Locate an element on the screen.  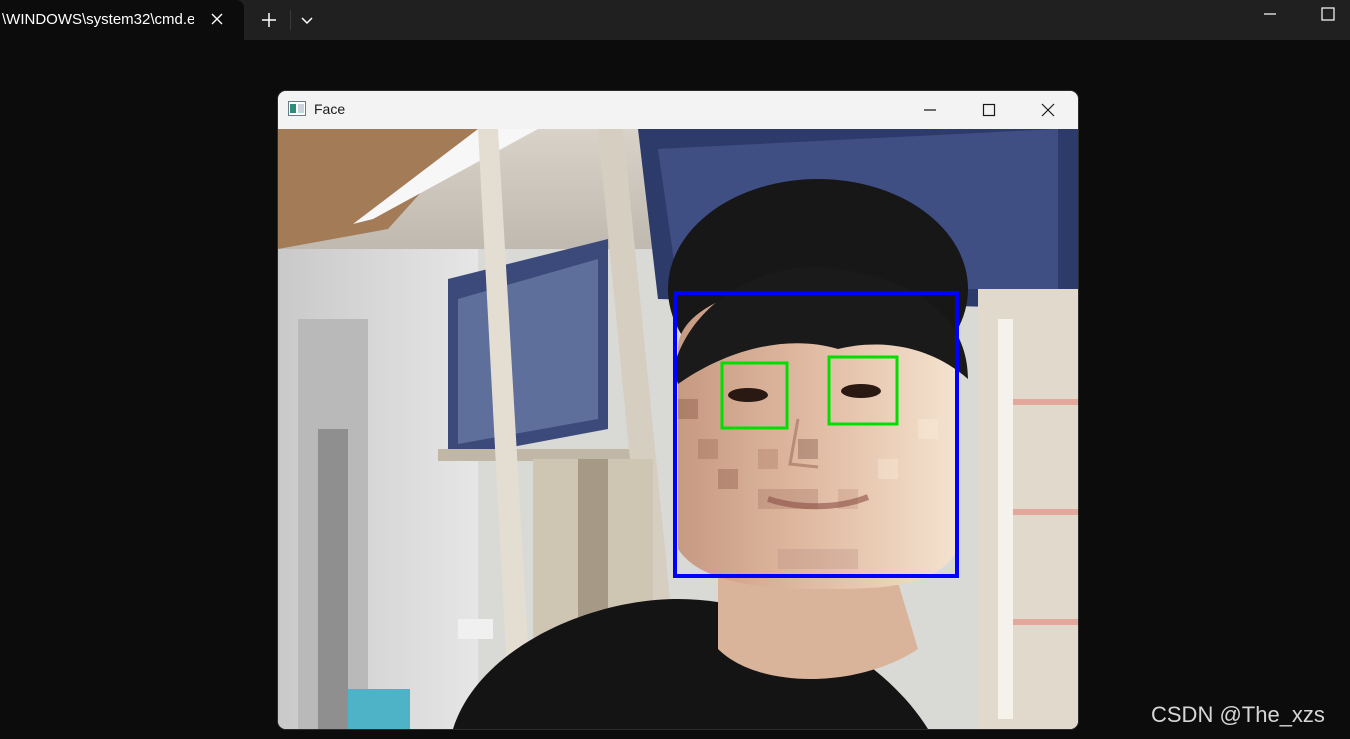
tab-divider is located at coordinates (290, 20).